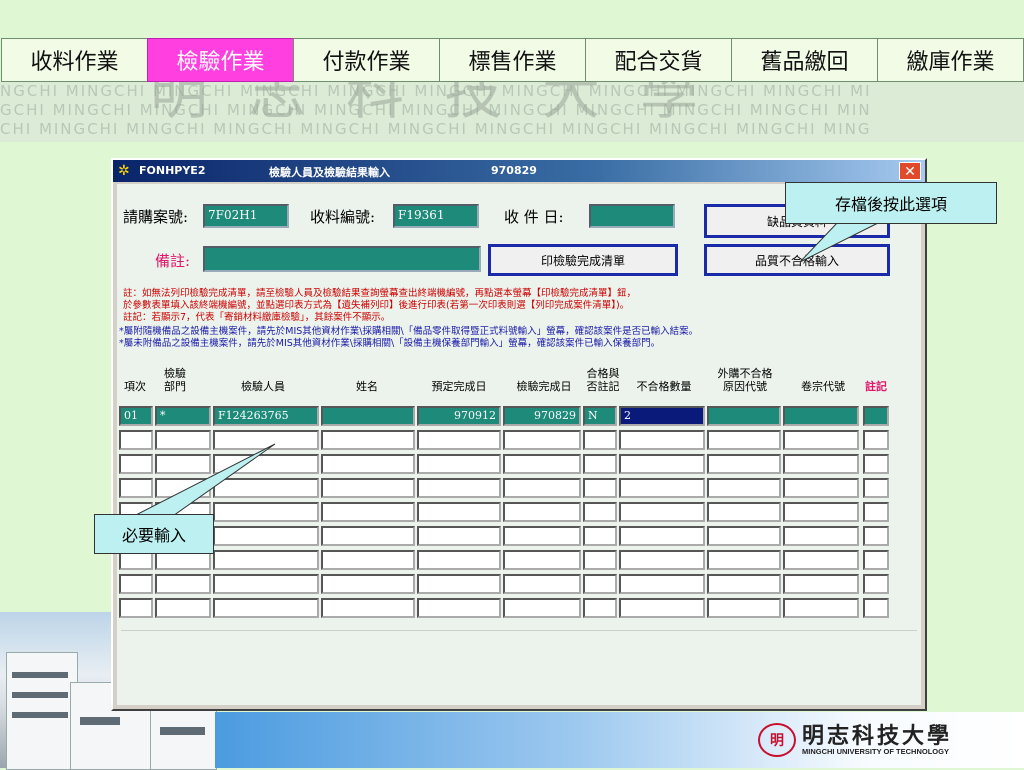  Describe the element at coordinates (154, 534) in the screenshot. I see `required-input-callout: 必要輸入` at that location.